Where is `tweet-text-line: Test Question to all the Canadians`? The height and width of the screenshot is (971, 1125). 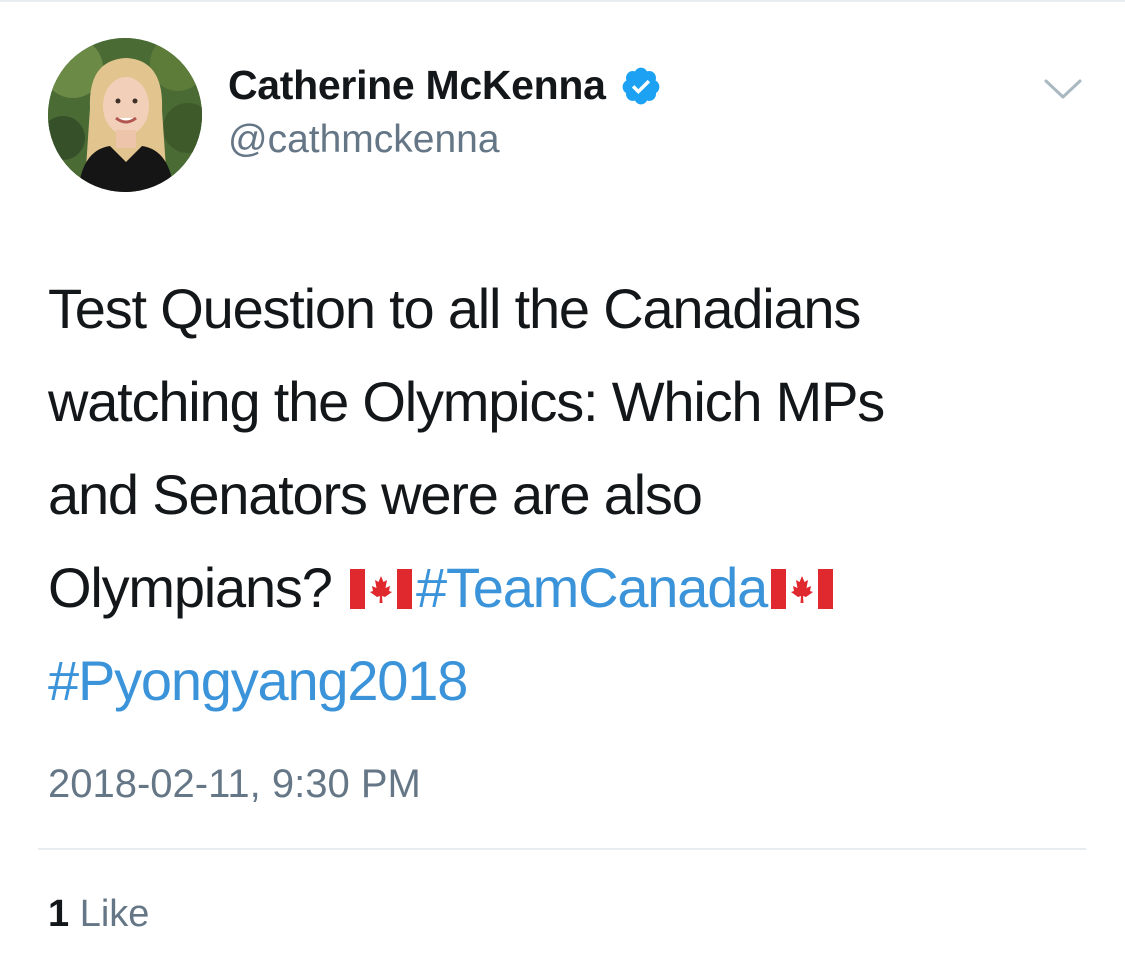 tweet-text-line: Test Question to all the Canadians is located at coordinates (454, 308).